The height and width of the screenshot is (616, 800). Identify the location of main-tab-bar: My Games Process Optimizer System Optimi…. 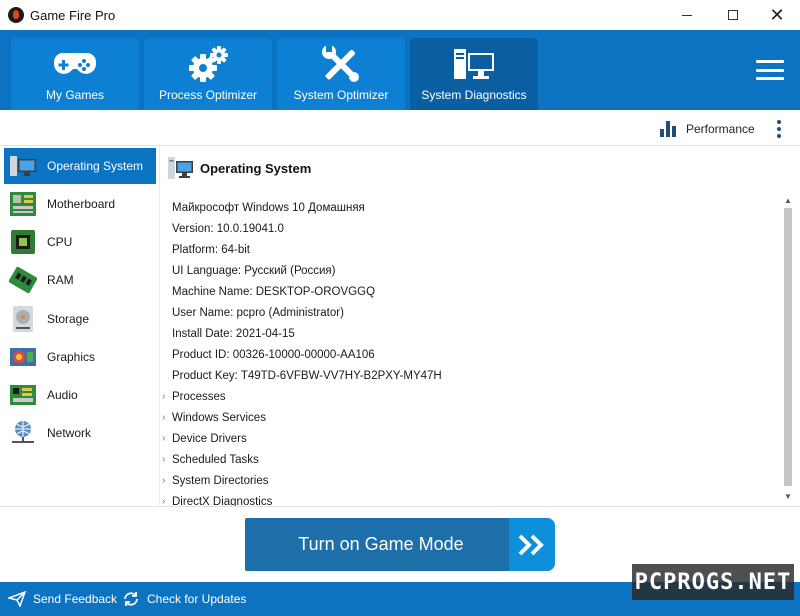
(400, 70).